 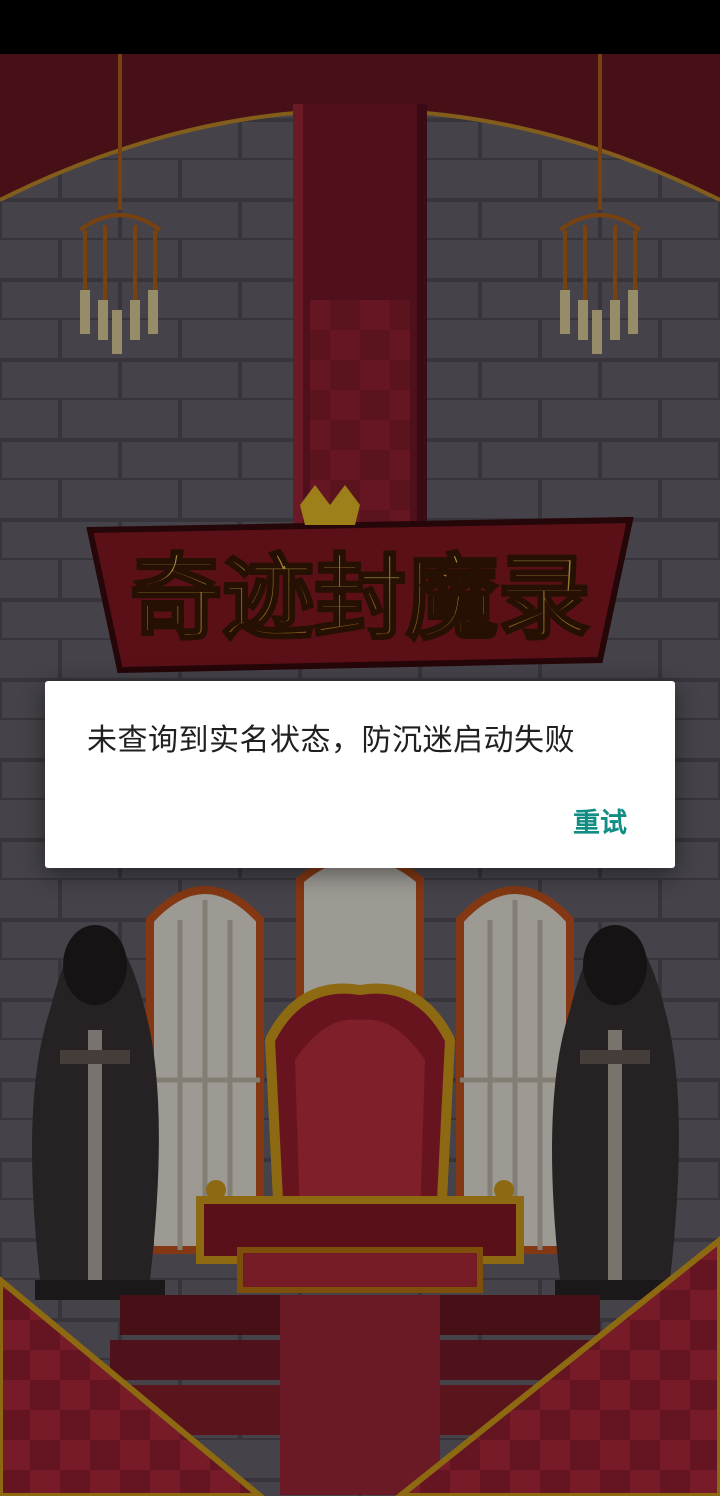 What do you see at coordinates (360, 774) in the screenshot?
I see `anti-addiction-dialog: 未查询到实名状态，防沉迷启动失败 重试` at bounding box center [360, 774].